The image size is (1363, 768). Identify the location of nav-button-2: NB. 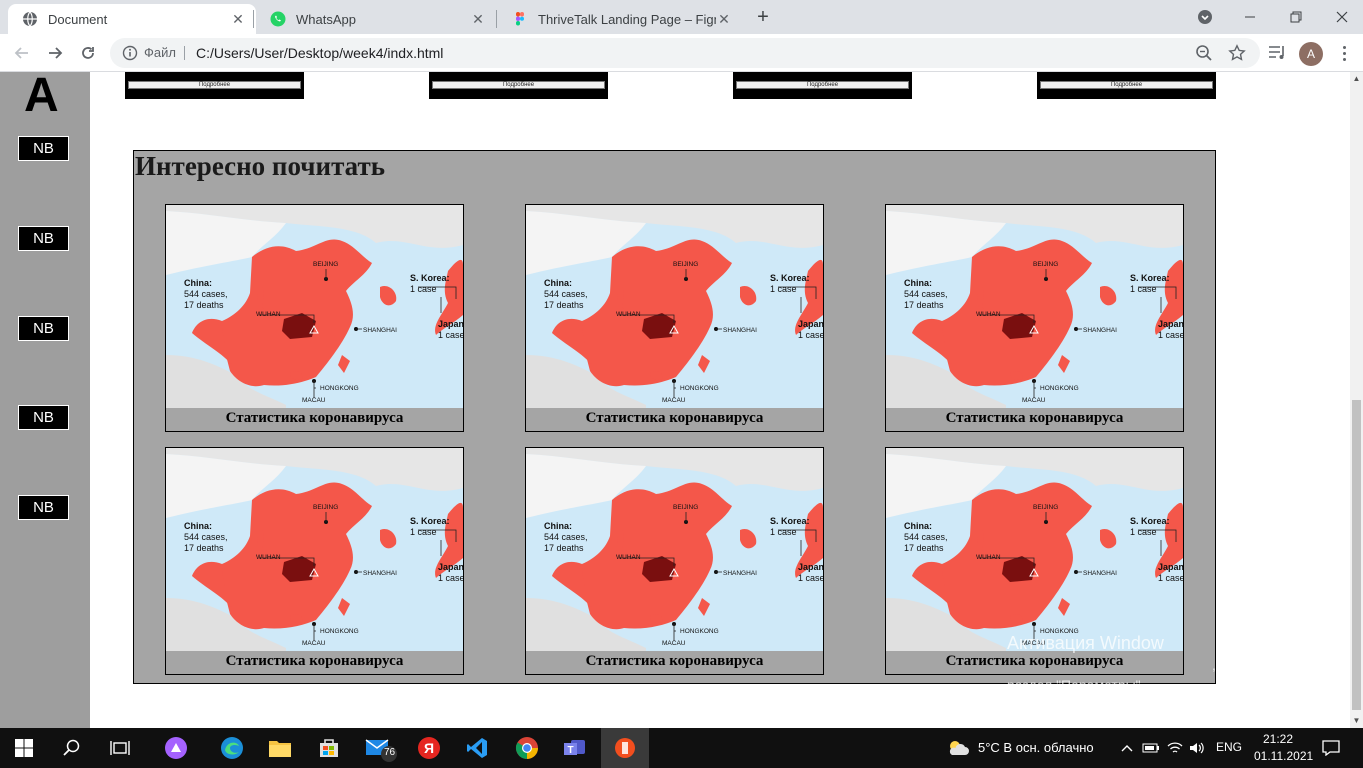
(43, 238).